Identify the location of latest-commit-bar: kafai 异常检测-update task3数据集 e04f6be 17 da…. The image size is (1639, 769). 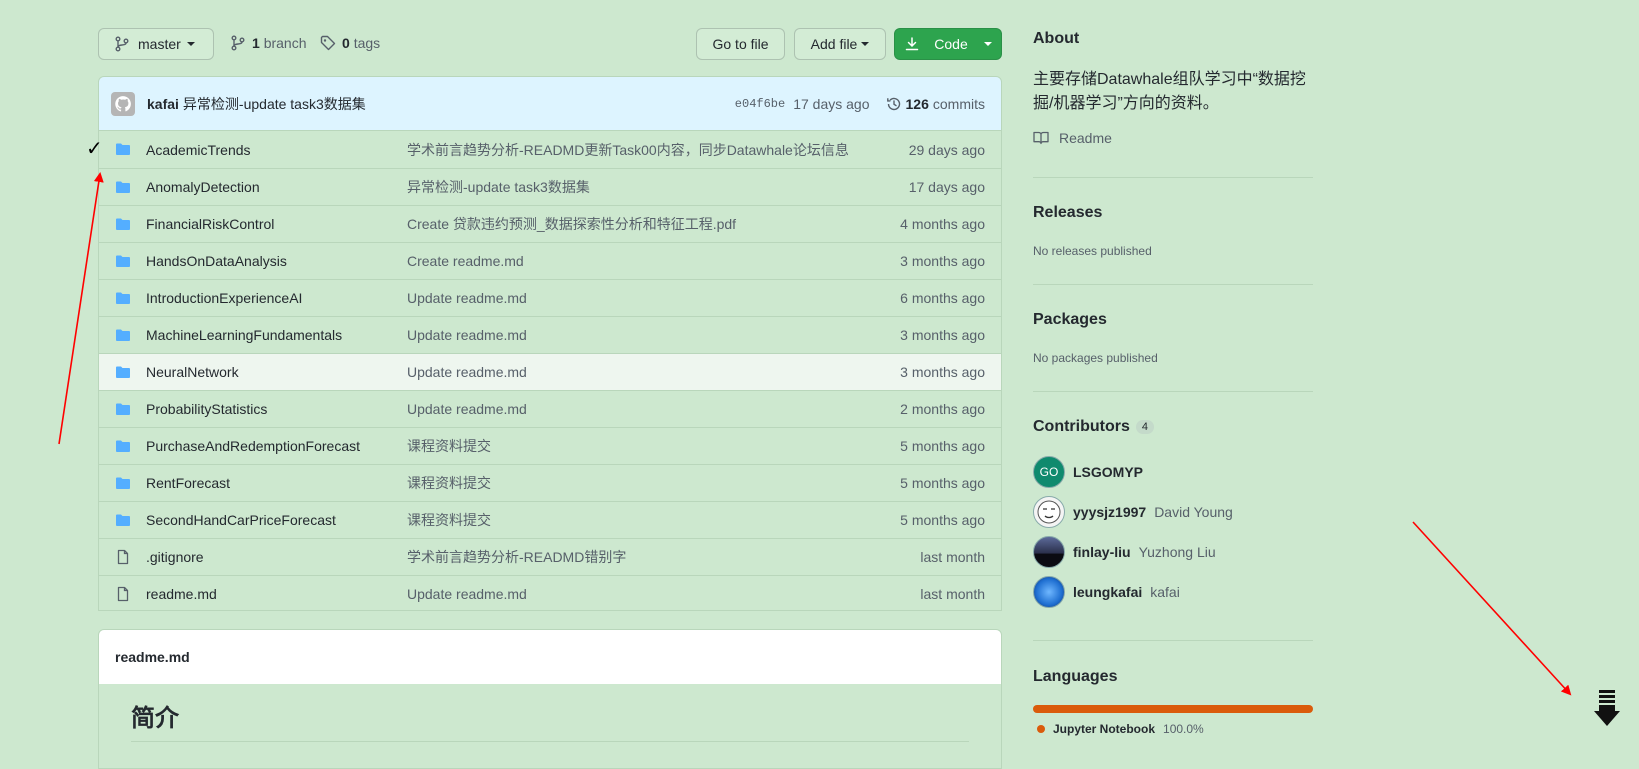
(550, 104).